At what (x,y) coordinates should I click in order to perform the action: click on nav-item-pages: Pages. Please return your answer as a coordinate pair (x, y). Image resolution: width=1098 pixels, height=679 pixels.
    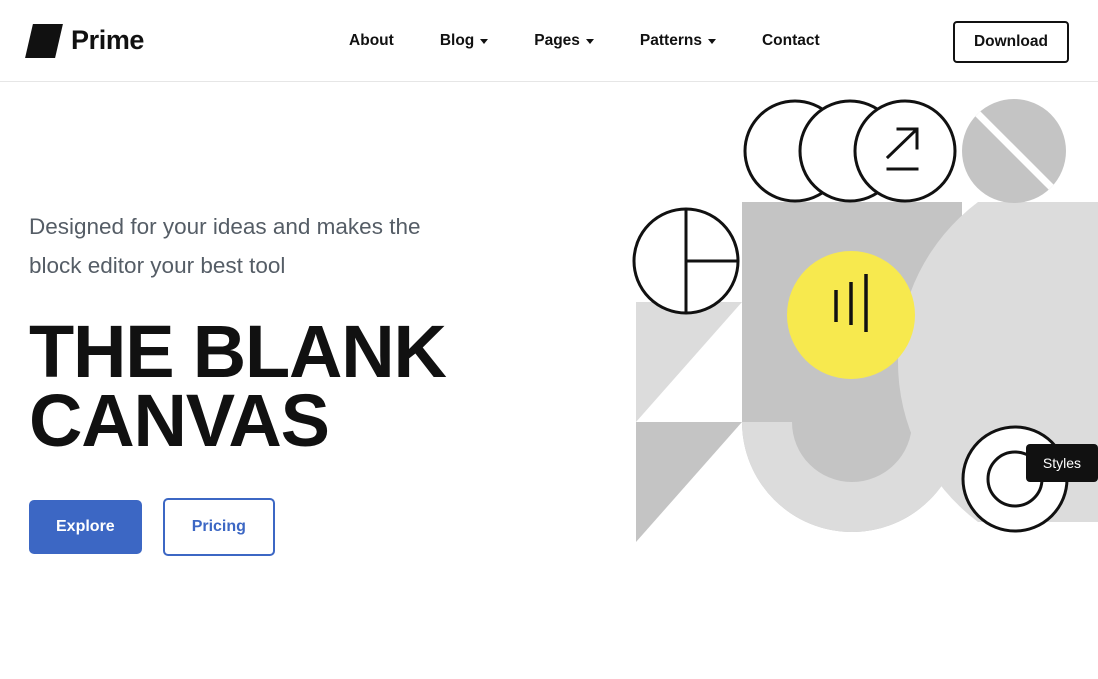
    Looking at the image, I should click on (564, 41).